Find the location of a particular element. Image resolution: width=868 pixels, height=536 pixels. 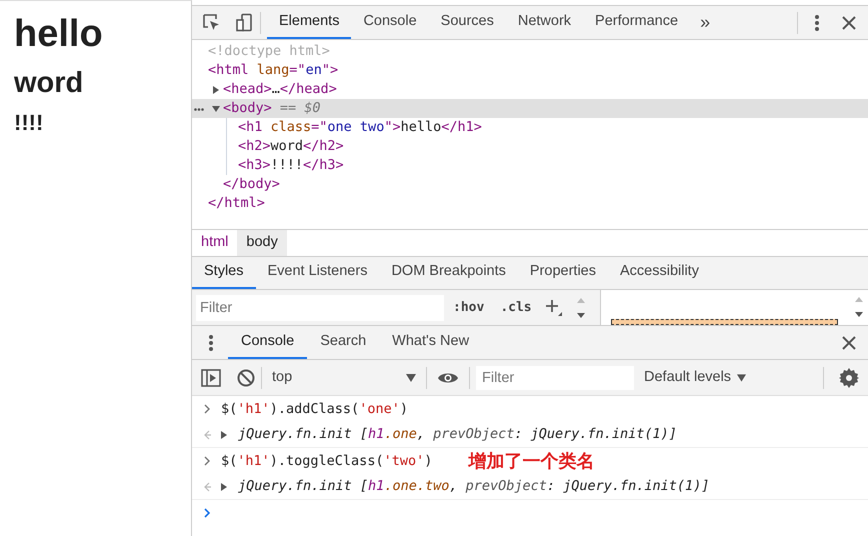

dom-node-line: <h3>!!!!</h3> is located at coordinates (530, 165).